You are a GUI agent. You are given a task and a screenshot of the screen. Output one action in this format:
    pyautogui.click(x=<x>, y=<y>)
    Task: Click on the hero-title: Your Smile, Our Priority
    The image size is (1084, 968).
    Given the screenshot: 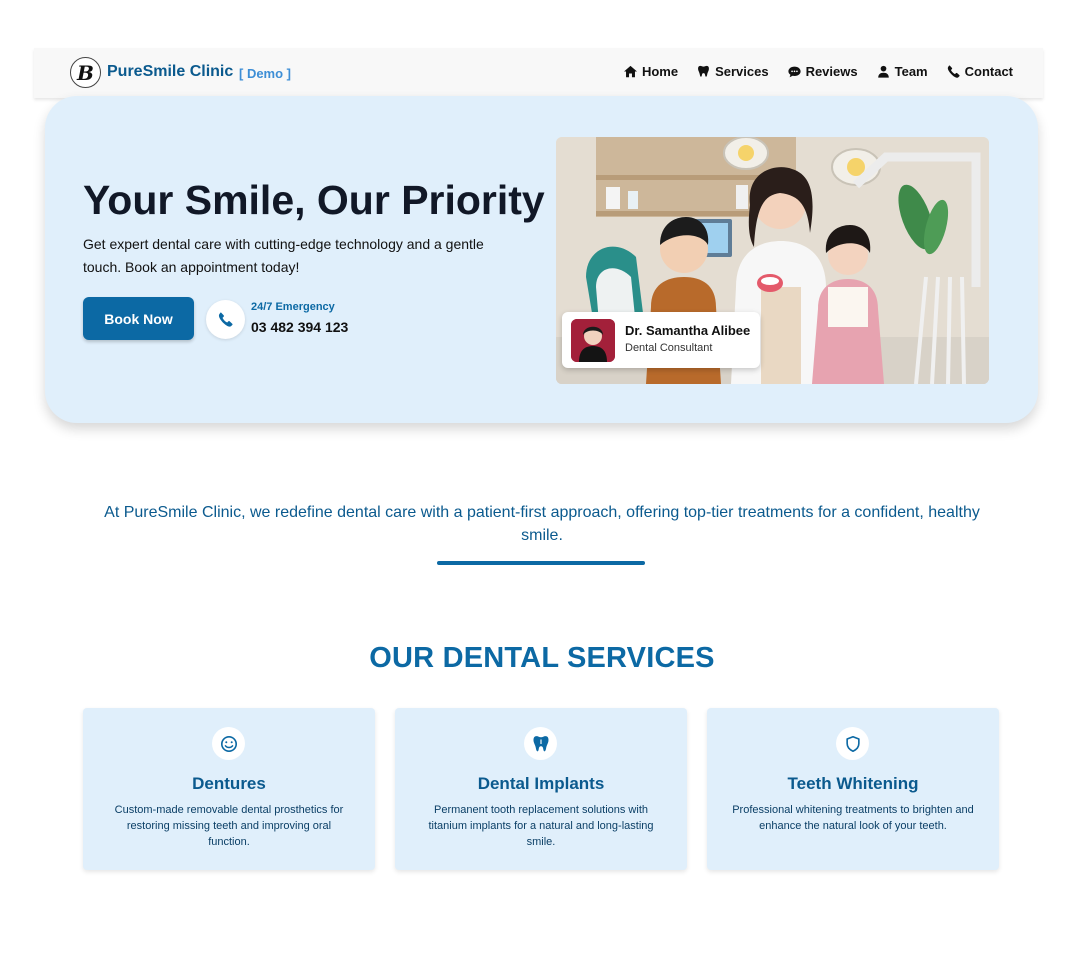 What is the action you would take?
    pyautogui.click(x=314, y=200)
    